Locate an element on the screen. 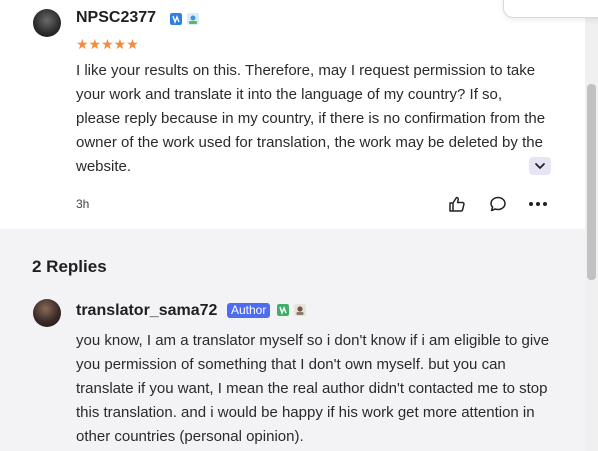  comment-username: NPSC2377 is located at coordinates (116, 18).